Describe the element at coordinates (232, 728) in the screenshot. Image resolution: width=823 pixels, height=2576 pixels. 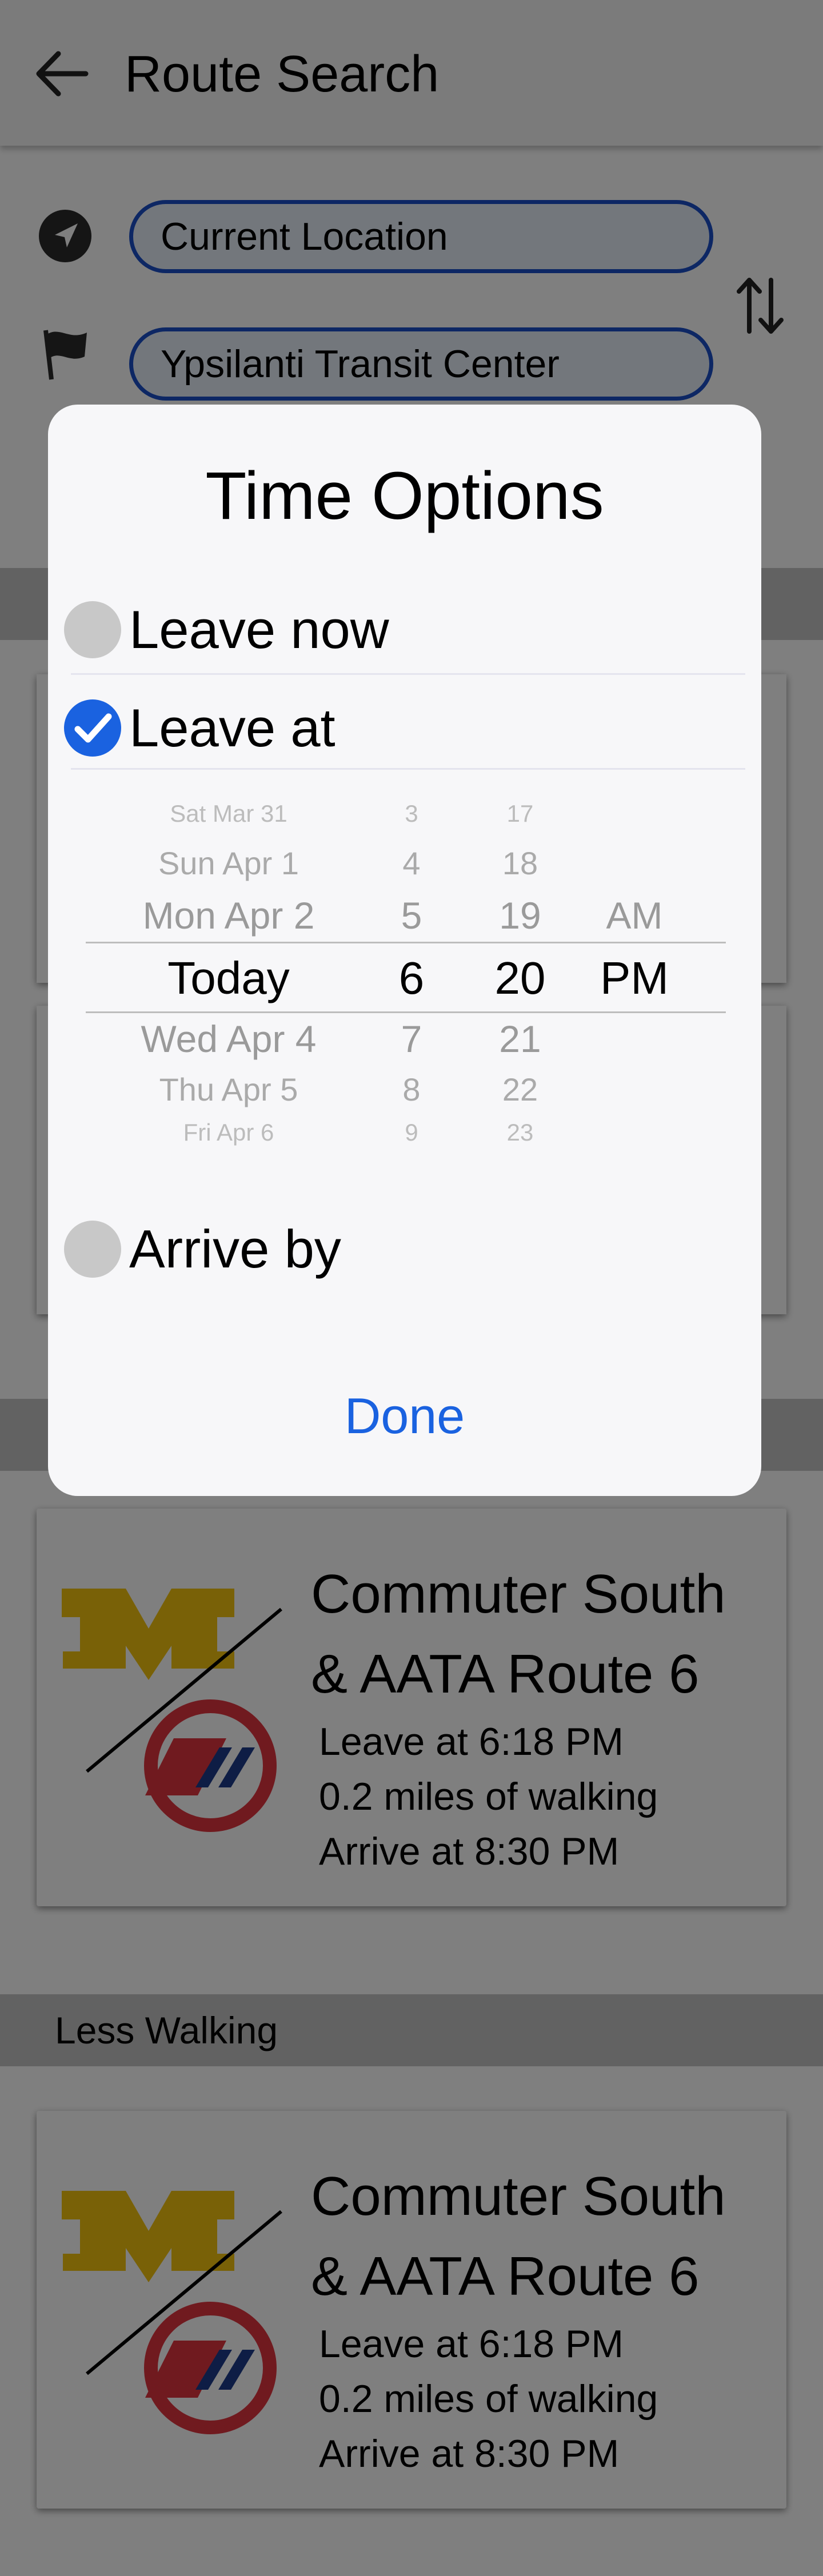
I see `option-label: Leave at` at that location.